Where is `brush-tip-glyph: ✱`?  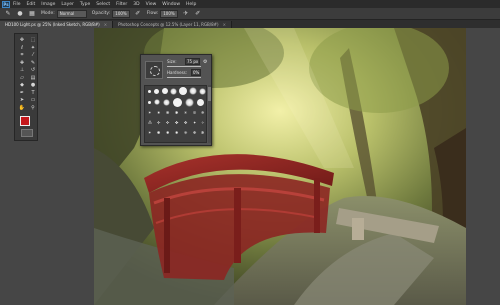
brush-tip-glyph: ✱ is located at coordinates (176, 112).